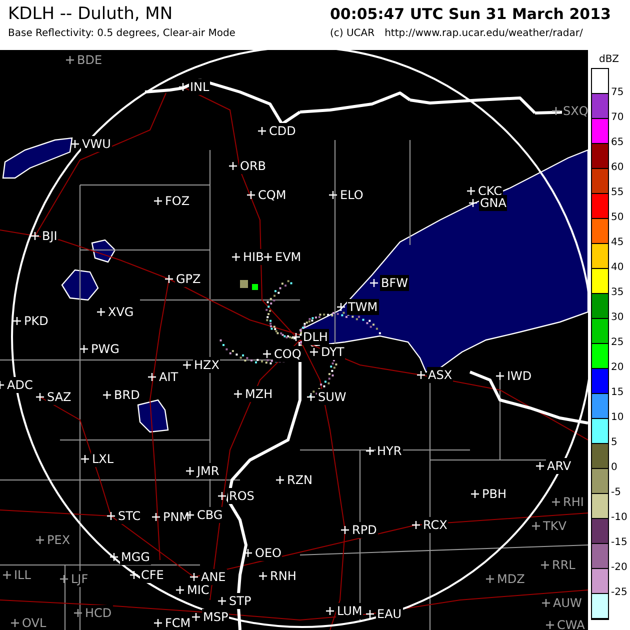 Image resolution: width=630 pixels, height=630 pixels. Describe the element at coordinates (96, 144) in the screenshot. I see `station-label: VWU` at that location.